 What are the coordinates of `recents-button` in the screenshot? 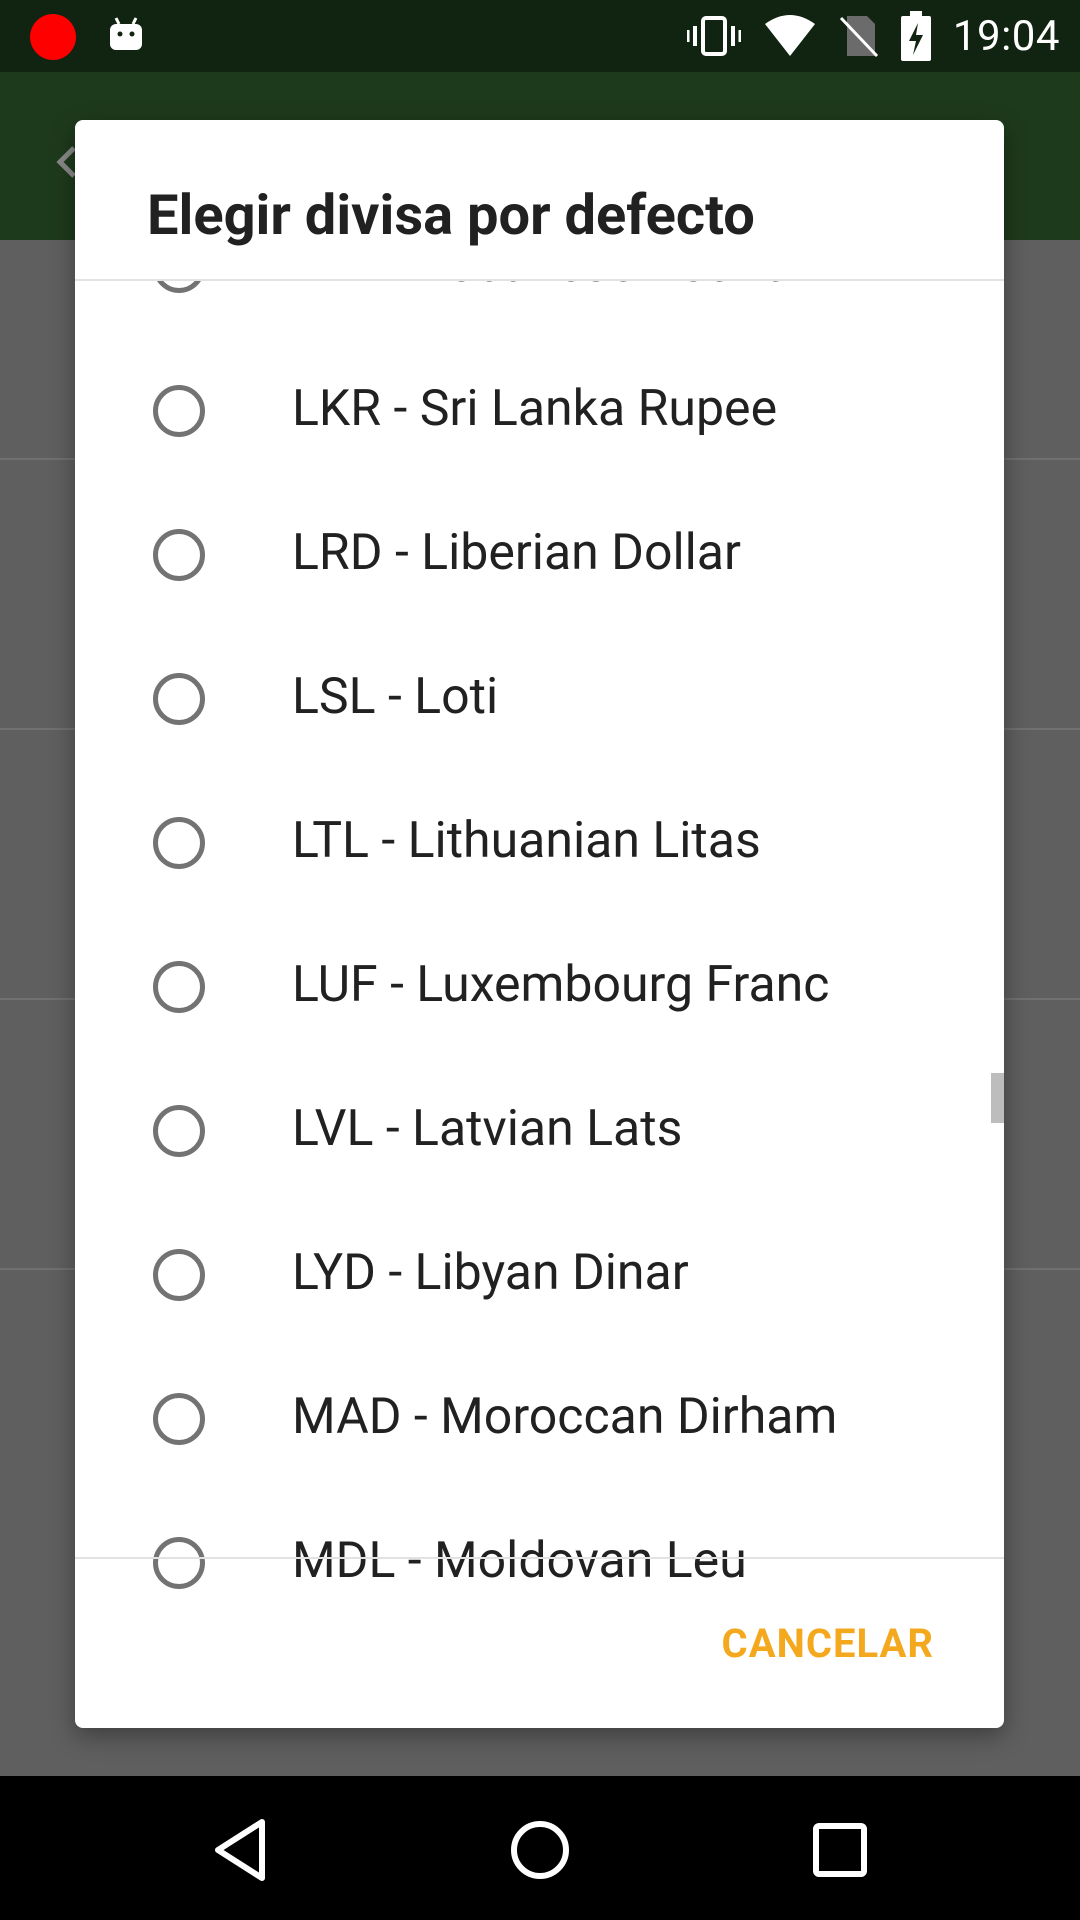 It's located at (840, 1850).